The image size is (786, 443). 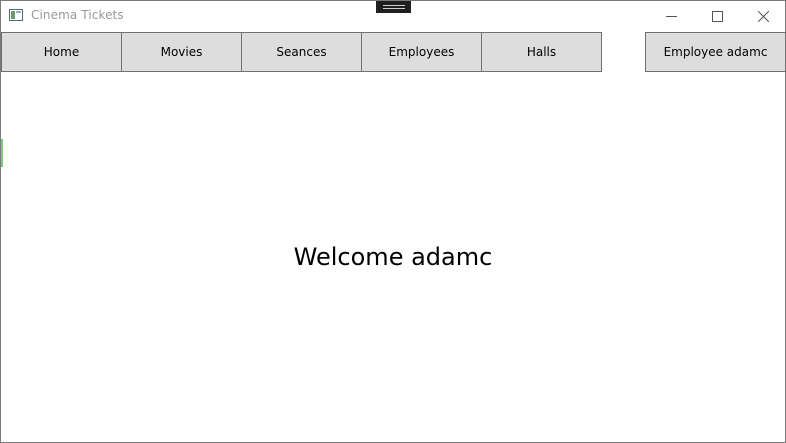 I want to click on home-button: Home, so click(x=61, y=52).